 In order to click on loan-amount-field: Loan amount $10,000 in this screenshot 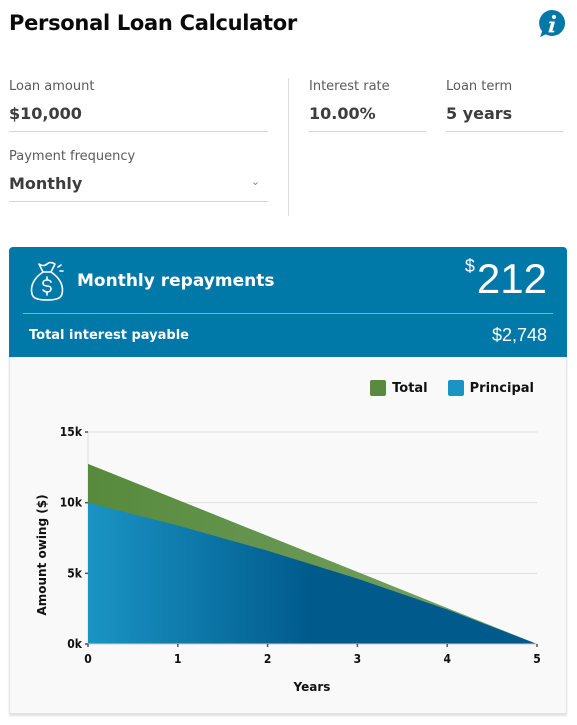, I will do `click(138, 106)`.